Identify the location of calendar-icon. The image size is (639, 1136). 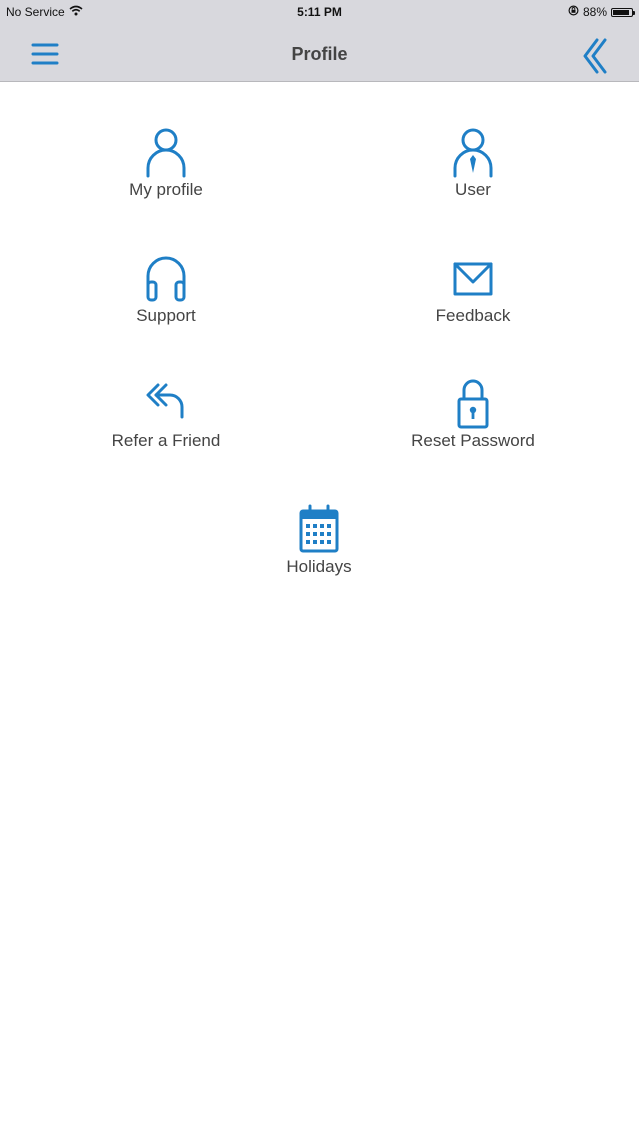
(319, 529).